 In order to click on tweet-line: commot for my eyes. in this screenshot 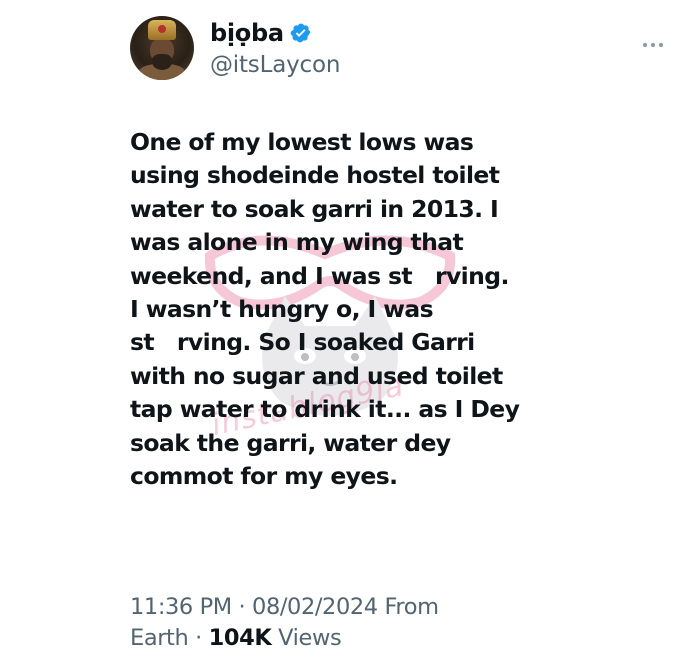, I will do `click(264, 476)`.